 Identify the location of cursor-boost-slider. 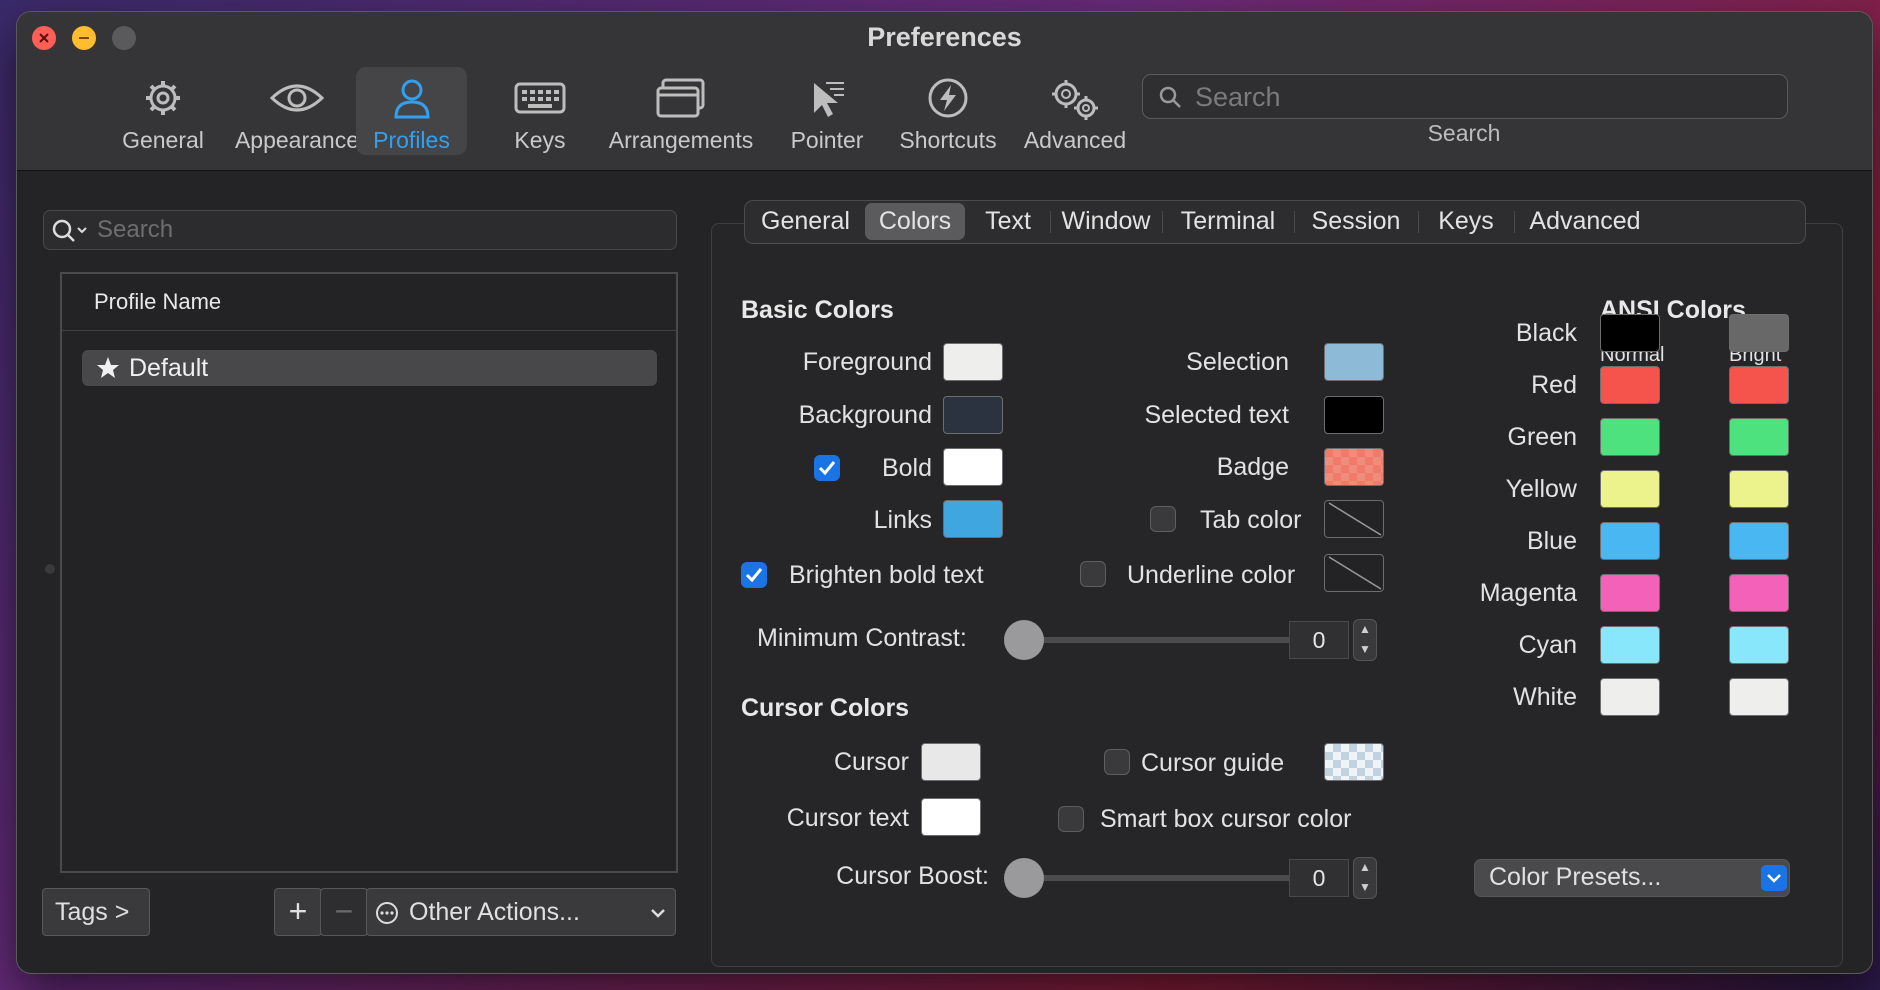
(1160, 878).